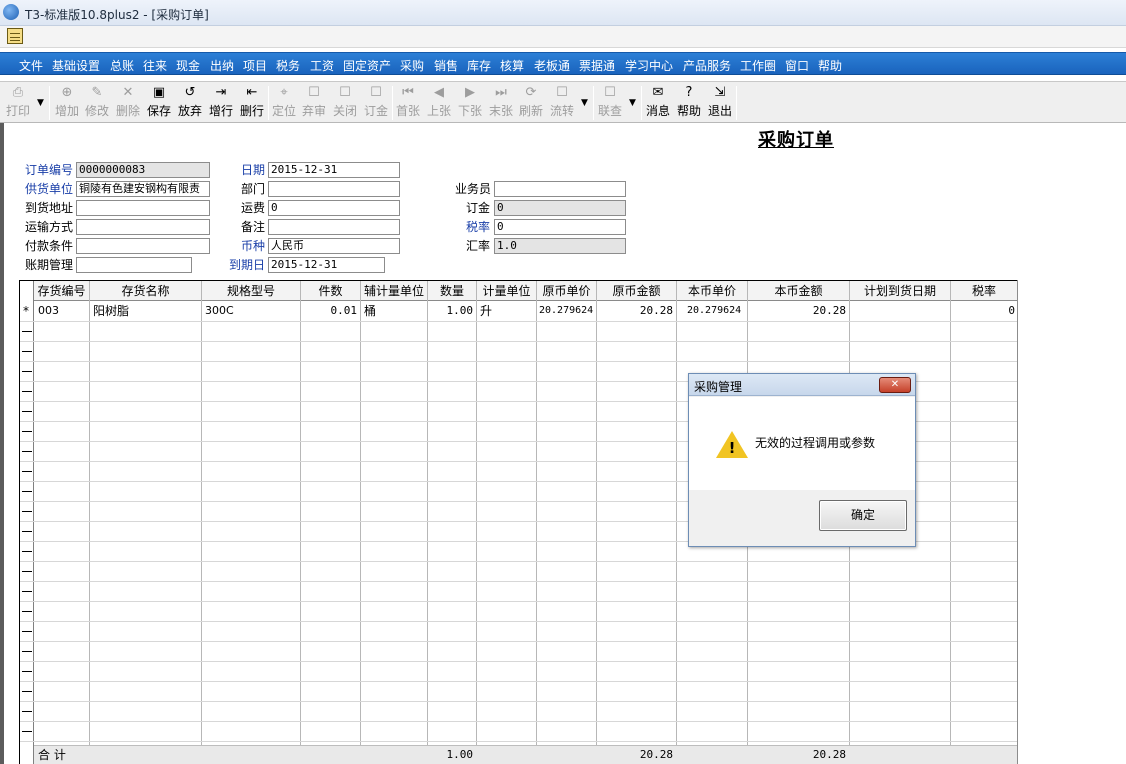 This screenshot has height=764, width=1126. What do you see at coordinates (326, 265) in the screenshot?
I see `due-date-field: 2015-12-31` at bounding box center [326, 265].